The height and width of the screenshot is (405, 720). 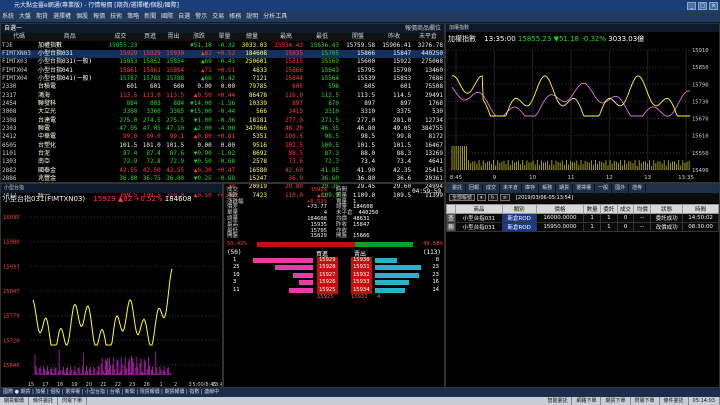 I want to click on quote-col-header: 漲跌, so click(x=199, y=37).